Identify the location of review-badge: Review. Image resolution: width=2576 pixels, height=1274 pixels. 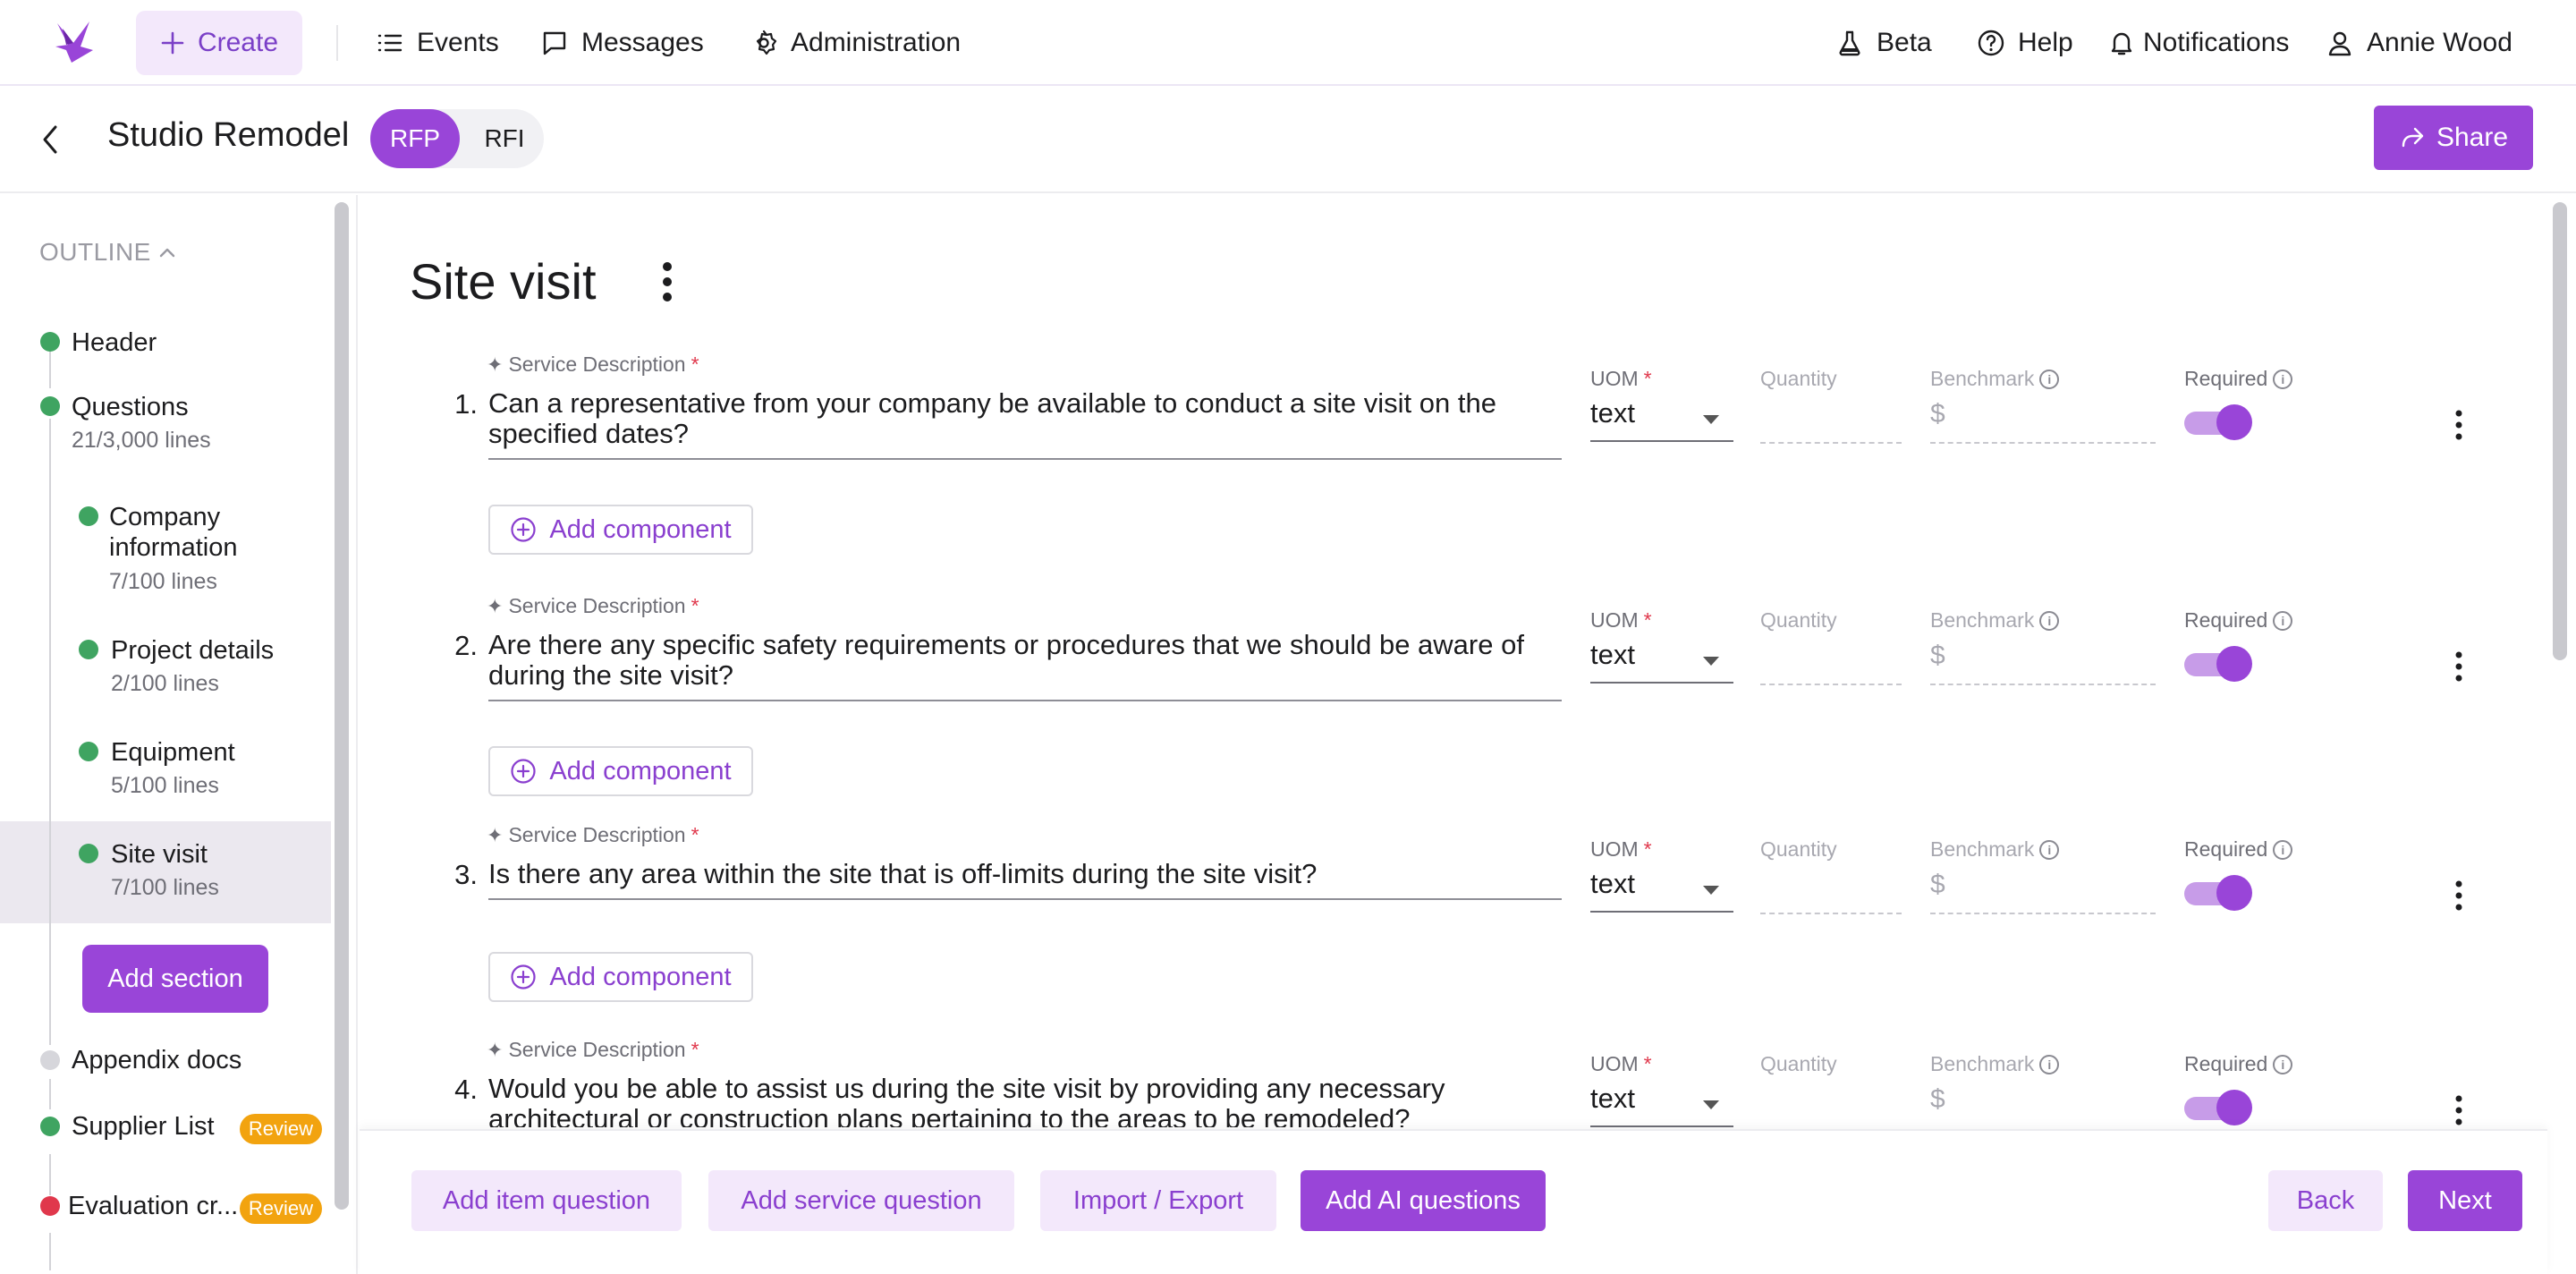
(281, 1208).